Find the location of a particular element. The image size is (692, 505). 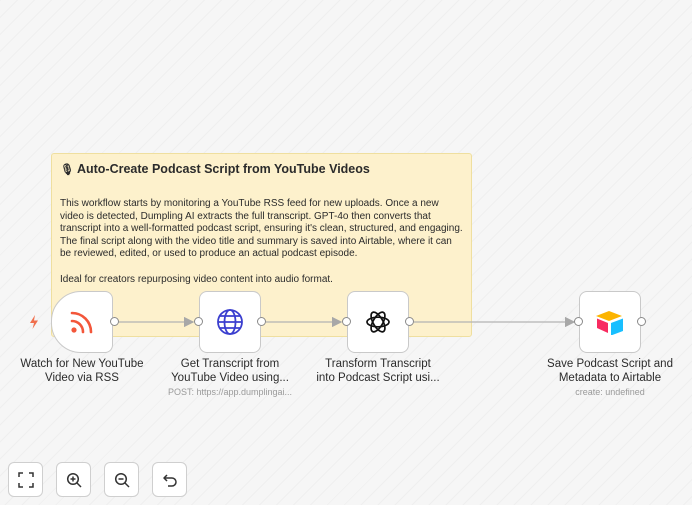

node-rss-label: Watch for New YouTube Video via RSS is located at coordinates (82, 371).